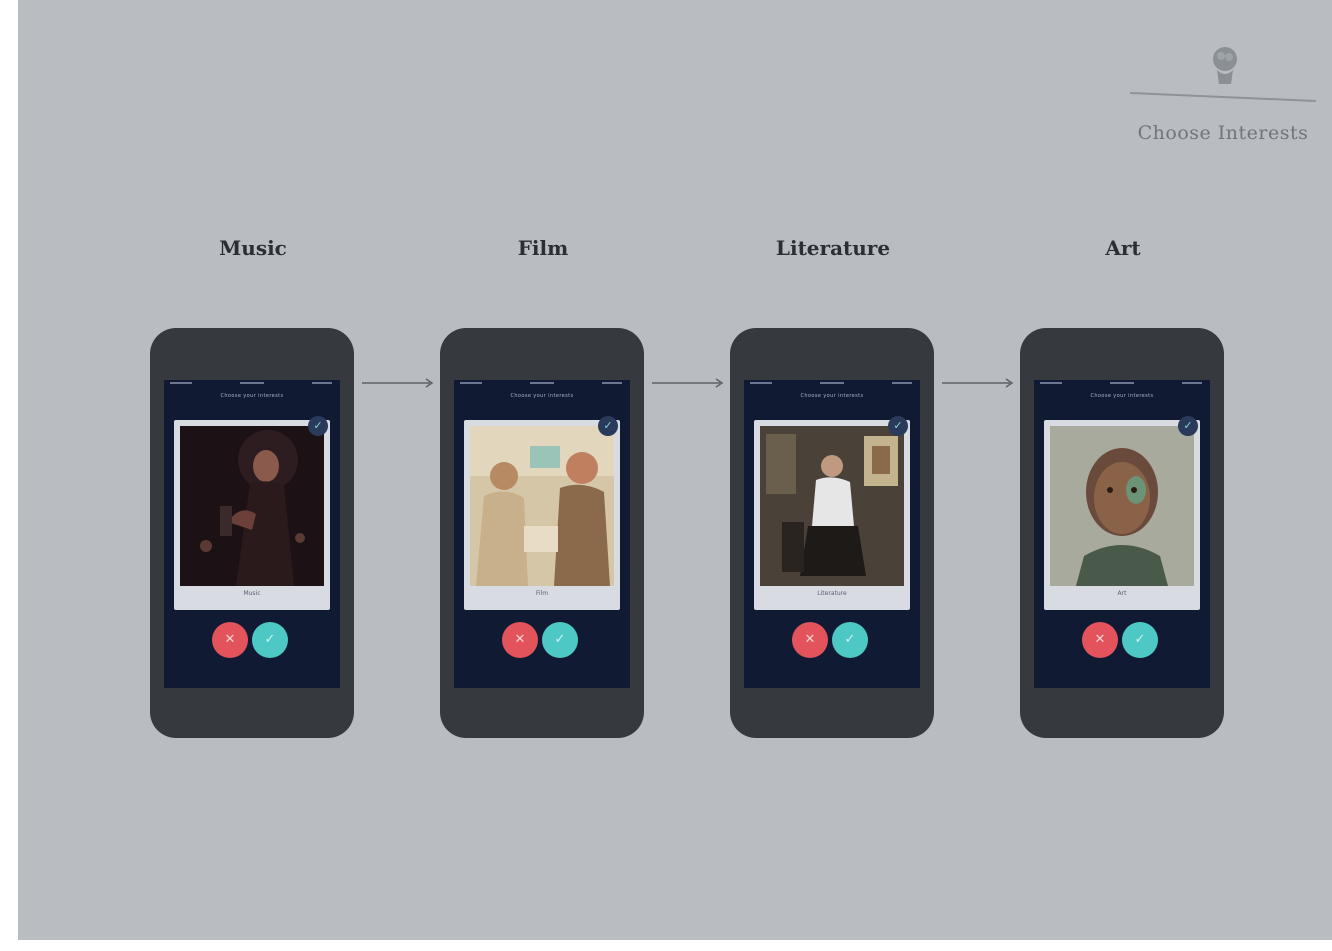 The height and width of the screenshot is (951, 1332). What do you see at coordinates (1123, 248) in the screenshot?
I see `step-title-art: Art` at bounding box center [1123, 248].